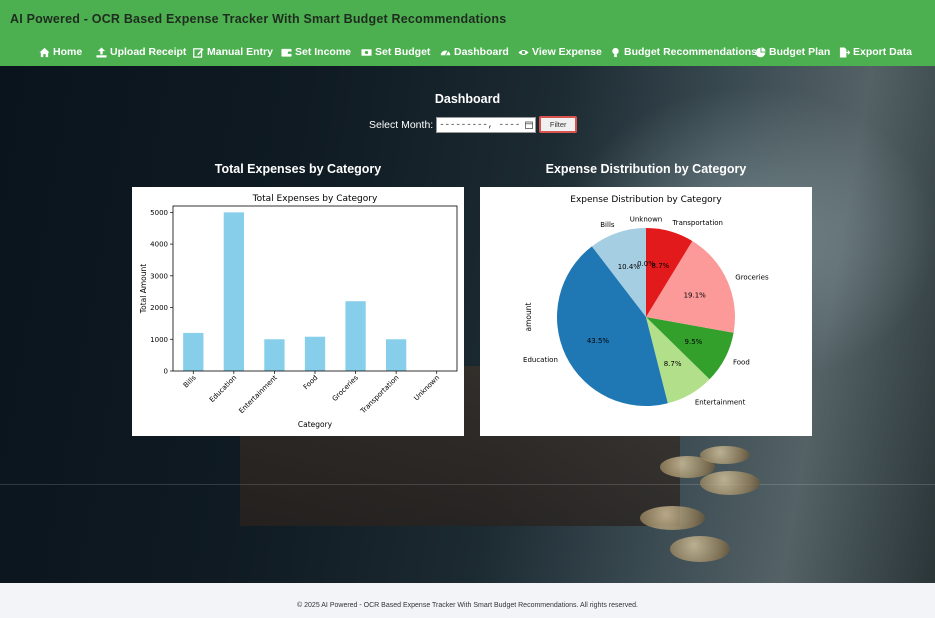 The width and height of the screenshot is (935, 618). Describe the element at coordinates (691, 52) in the screenshot. I see `nav-recommendations-label: Budget Recommendations` at that location.